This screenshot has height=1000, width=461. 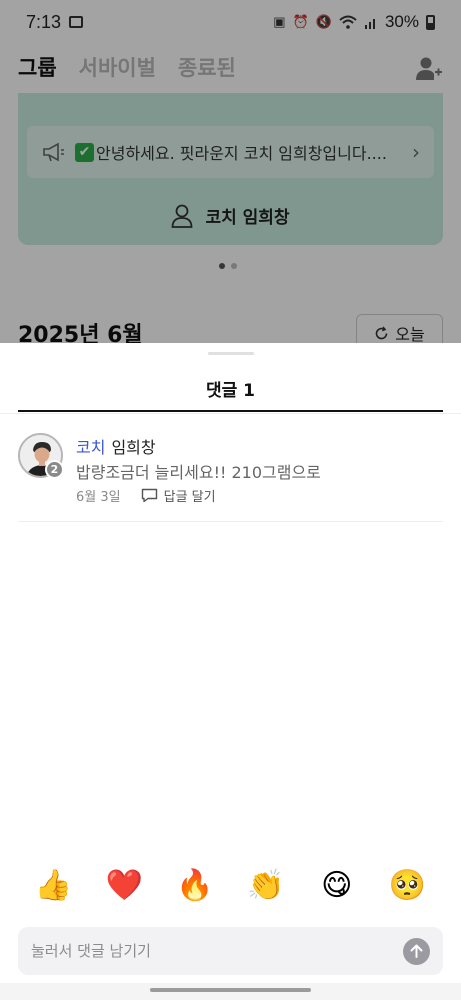 What do you see at coordinates (337, 885) in the screenshot?
I see `yum-emoji-button: 😋` at bounding box center [337, 885].